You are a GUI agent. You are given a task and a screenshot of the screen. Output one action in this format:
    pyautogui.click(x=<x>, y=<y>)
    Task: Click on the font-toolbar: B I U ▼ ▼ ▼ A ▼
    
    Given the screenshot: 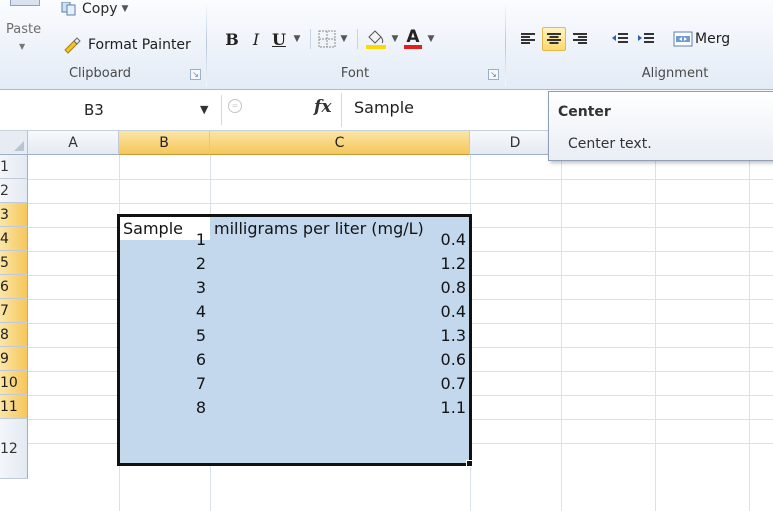 What is the action you would take?
    pyautogui.click(x=329, y=39)
    